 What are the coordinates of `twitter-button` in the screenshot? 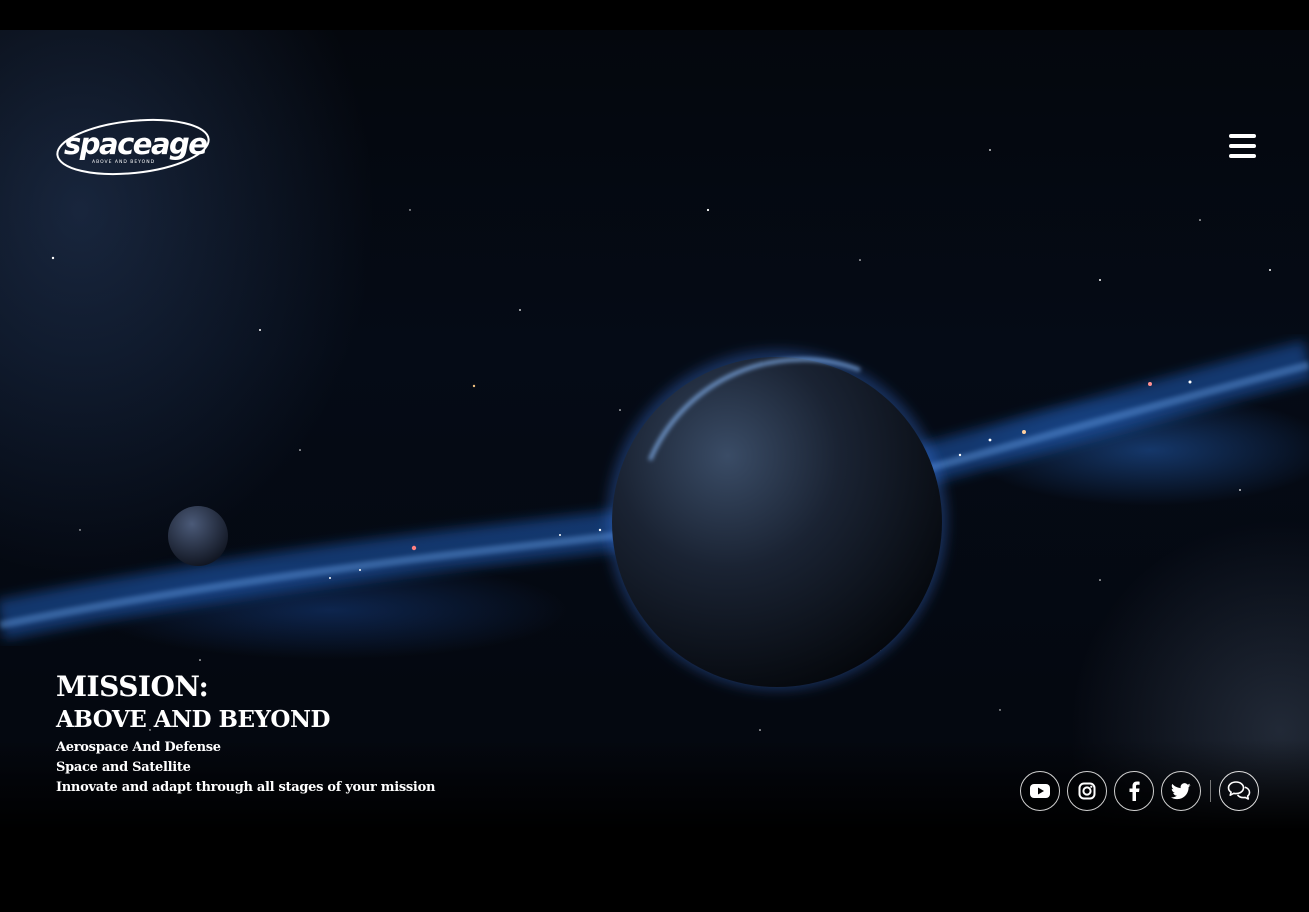 It's located at (1181, 791).